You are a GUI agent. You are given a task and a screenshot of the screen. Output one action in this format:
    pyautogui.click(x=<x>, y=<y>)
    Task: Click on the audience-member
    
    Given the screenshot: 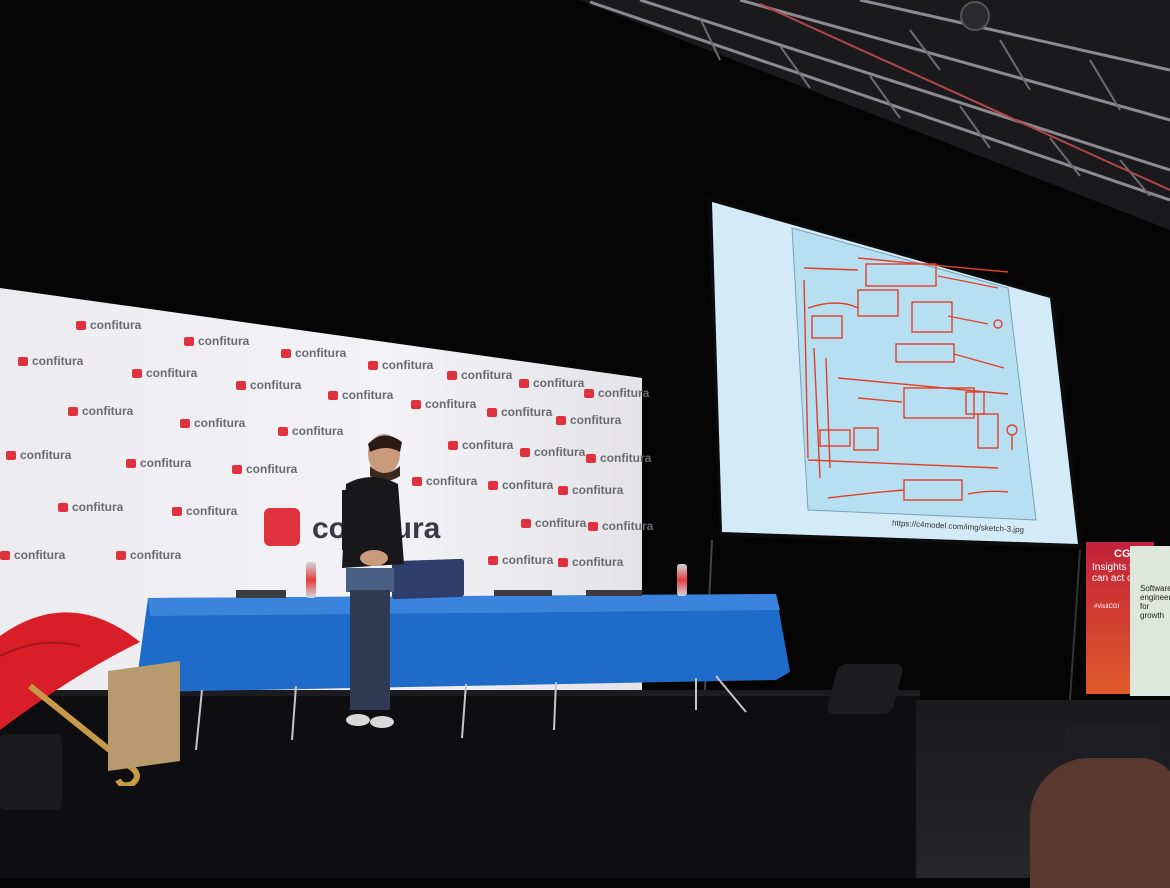 What is the action you would take?
    pyautogui.click(x=1100, y=823)
    